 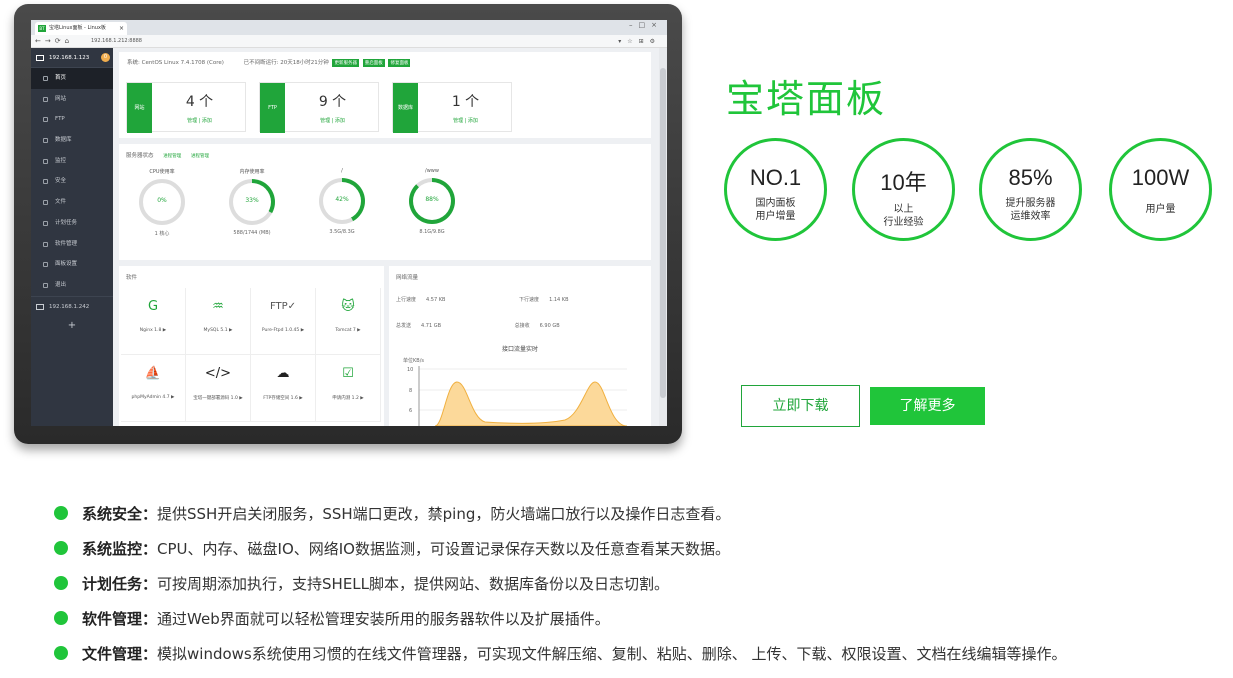 I want to click on software-item: </> 宝塔一键部署源码 1.0 ▶, so click(x=218, y=388).